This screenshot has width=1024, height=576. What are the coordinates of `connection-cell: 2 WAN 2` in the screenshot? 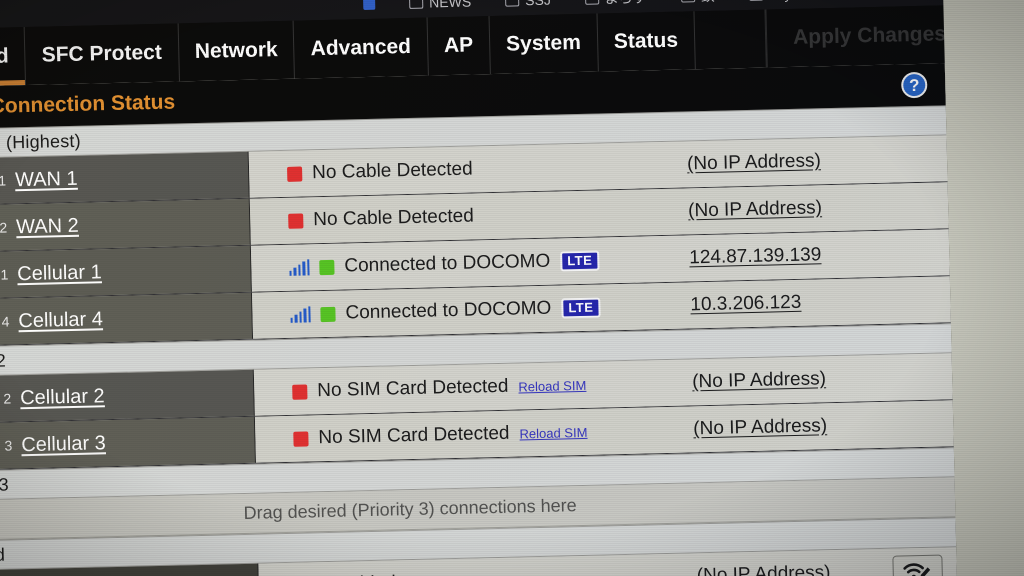 It's located at (125, 225).